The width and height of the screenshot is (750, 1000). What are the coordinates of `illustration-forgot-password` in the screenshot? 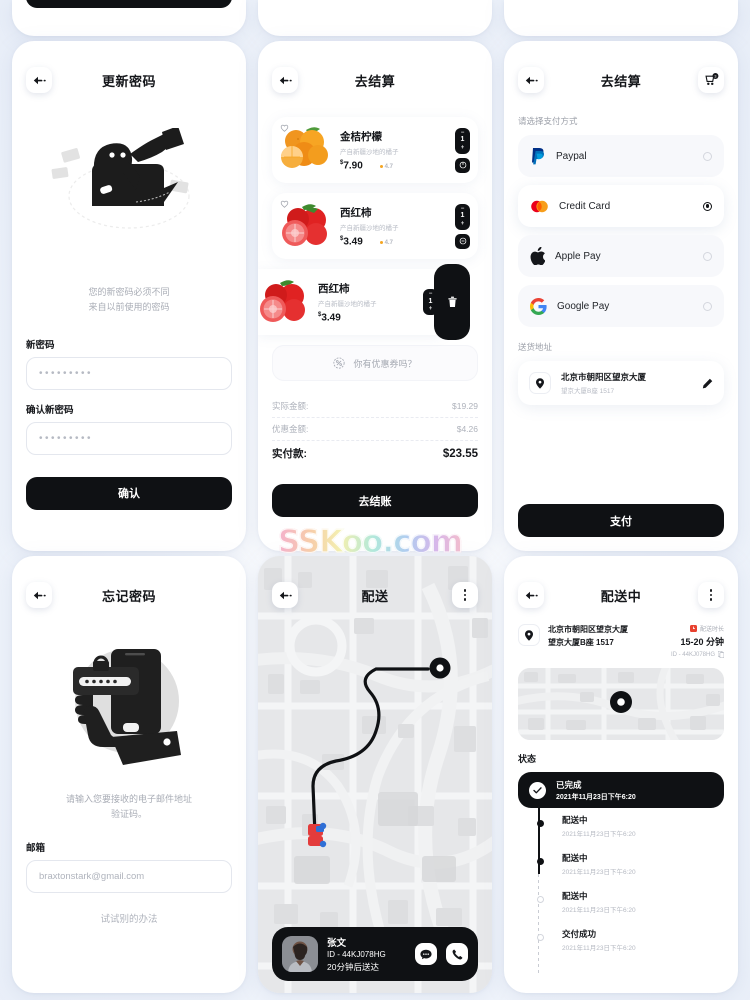 It's located at (129, 706).